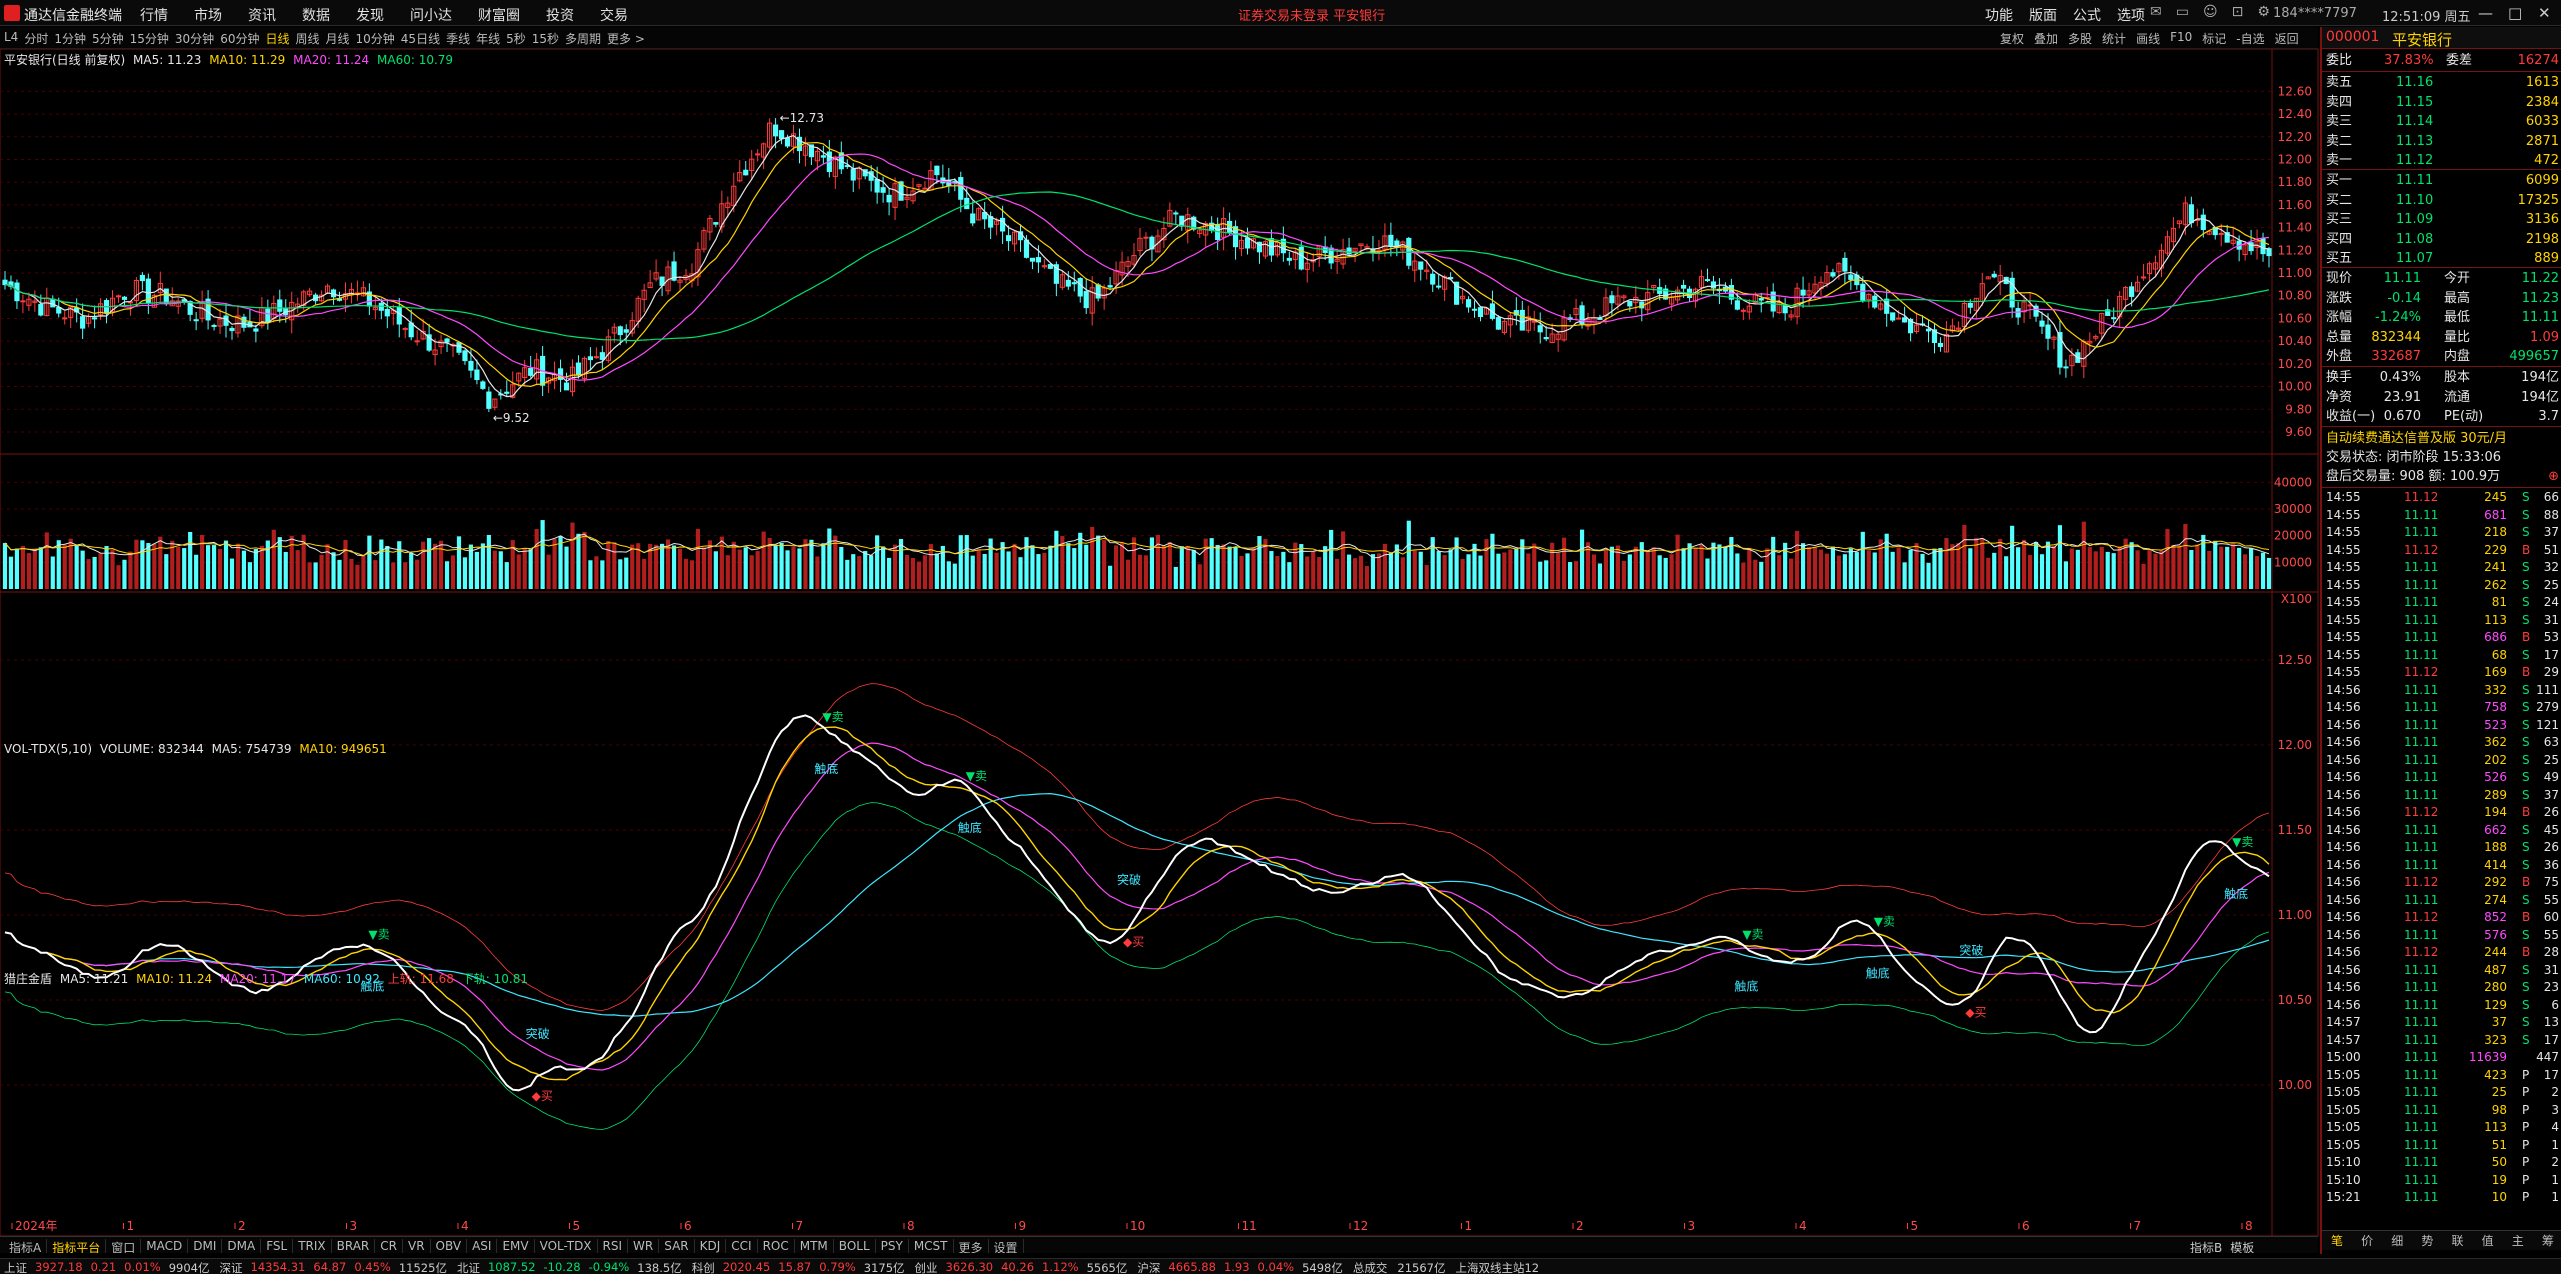 This screenshot has width=2561, height=1274. What do you see at coordinates (36, 38) in the screenshot?
I see `period-tab-1: 分时` at bounding box center [36, 38].